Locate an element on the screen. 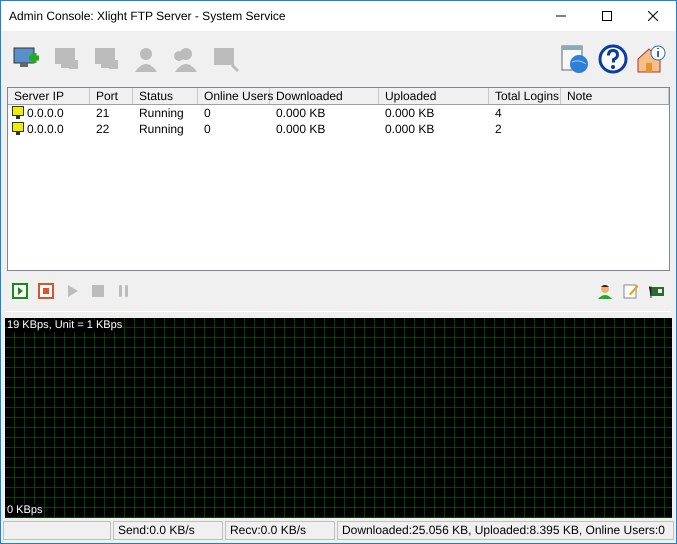 The width and height of the screenshot is (677, 544). window-title: Admin Console: Xlight FTP Server - System Service is located at coordinates (147, 16).